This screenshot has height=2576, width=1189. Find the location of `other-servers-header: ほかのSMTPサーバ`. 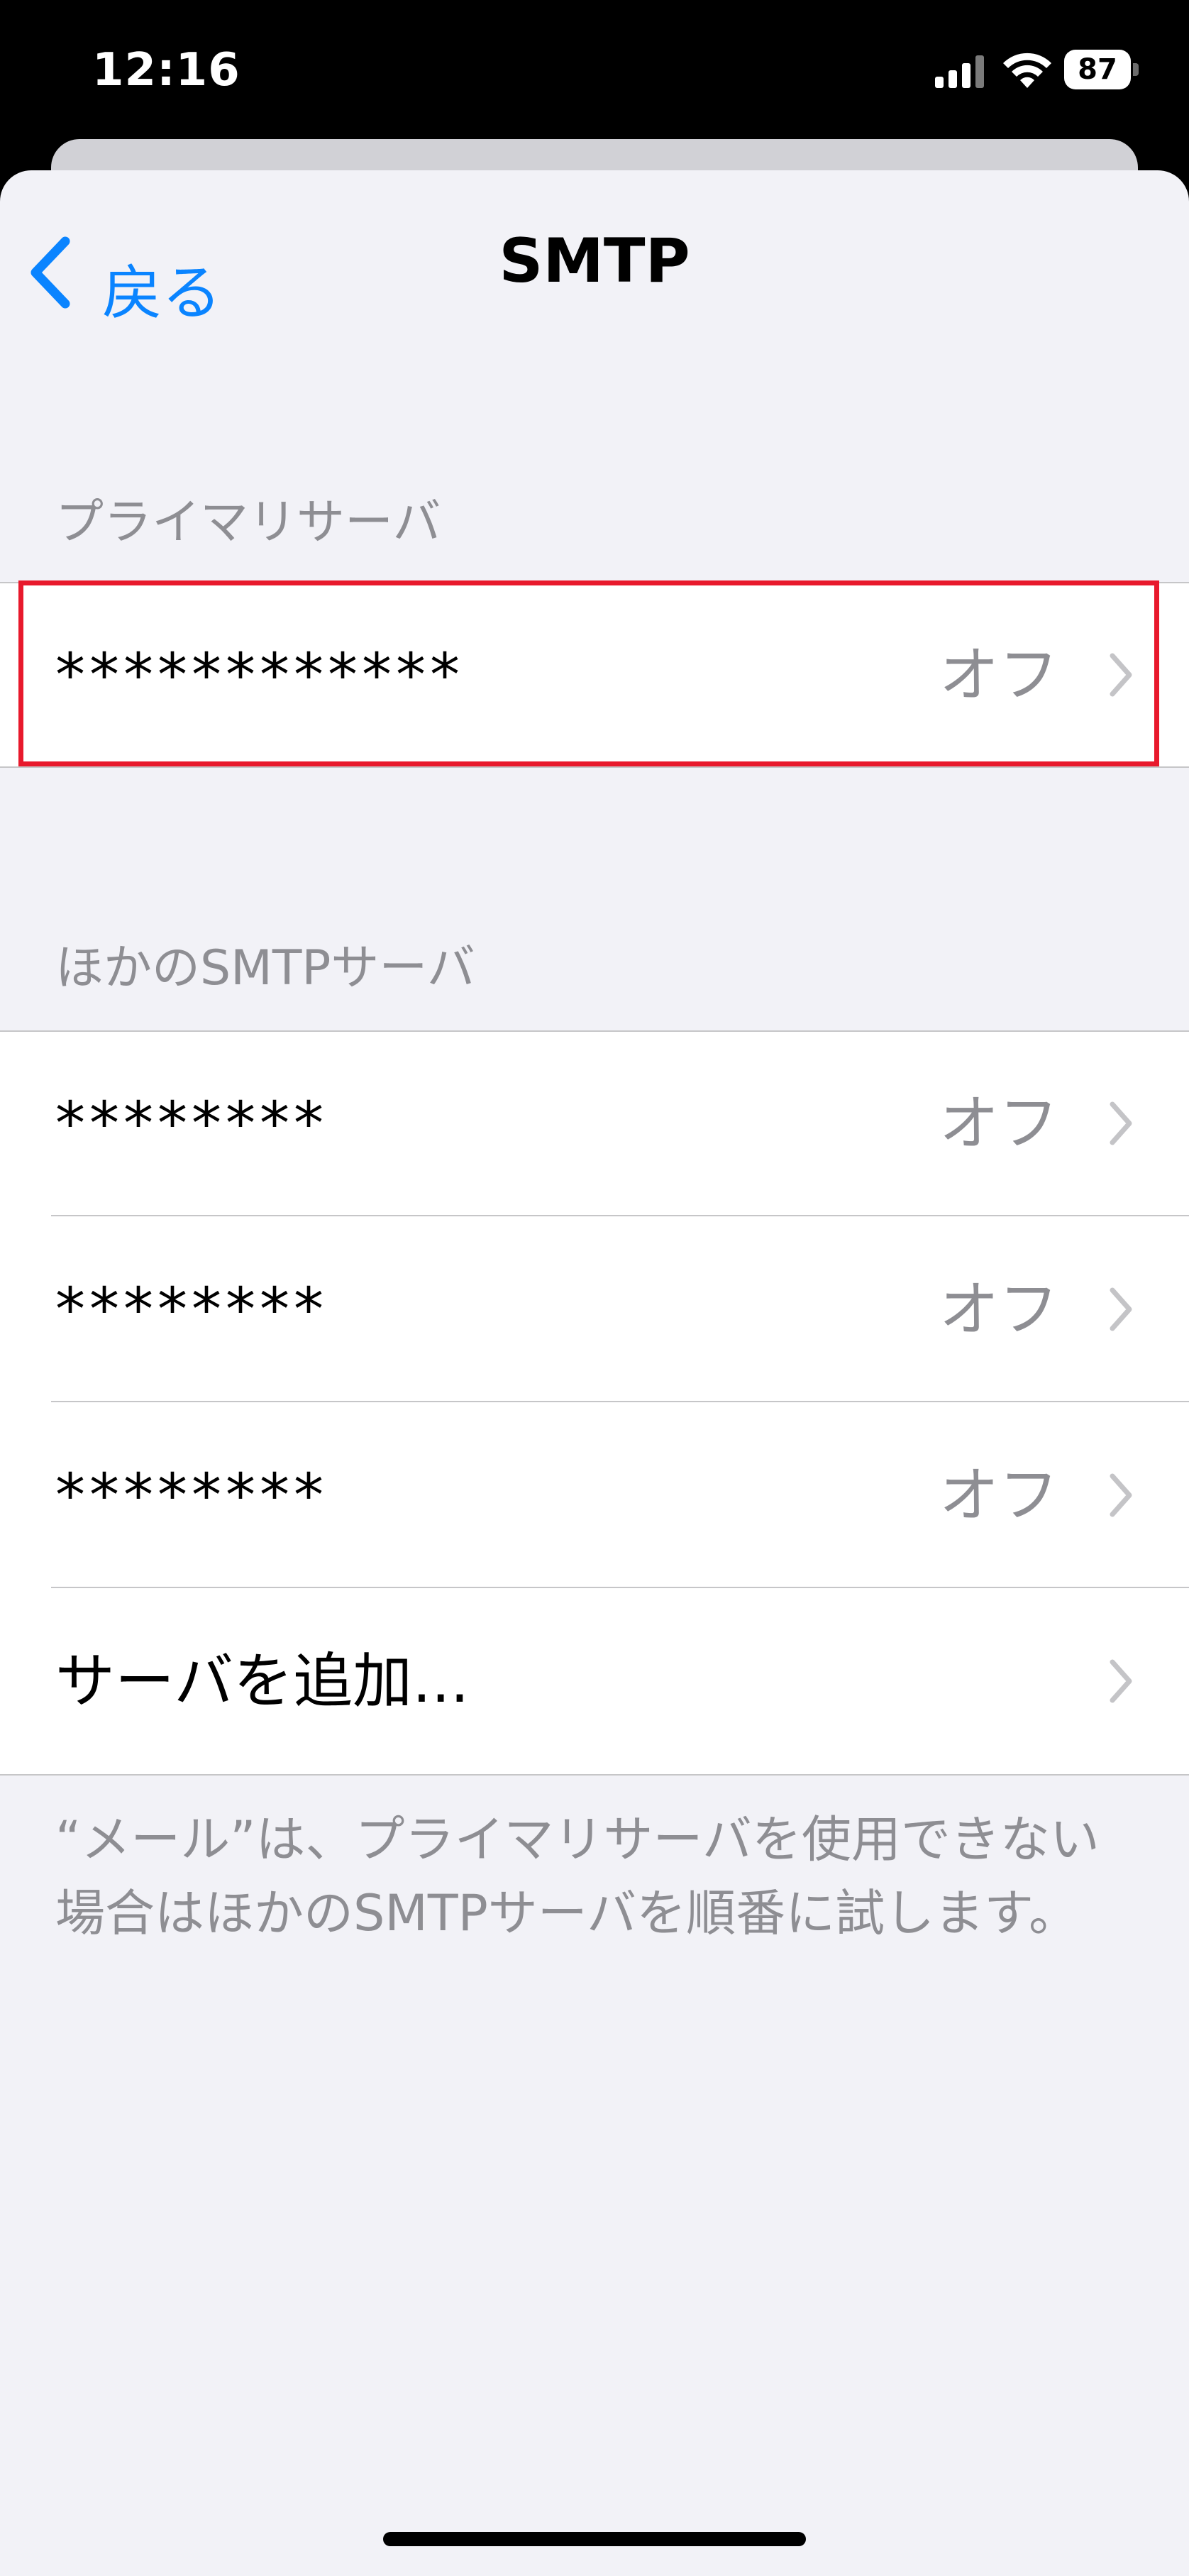

other-servers-header: ほかのSMTPサーバ is located at coordinates (265, 968).